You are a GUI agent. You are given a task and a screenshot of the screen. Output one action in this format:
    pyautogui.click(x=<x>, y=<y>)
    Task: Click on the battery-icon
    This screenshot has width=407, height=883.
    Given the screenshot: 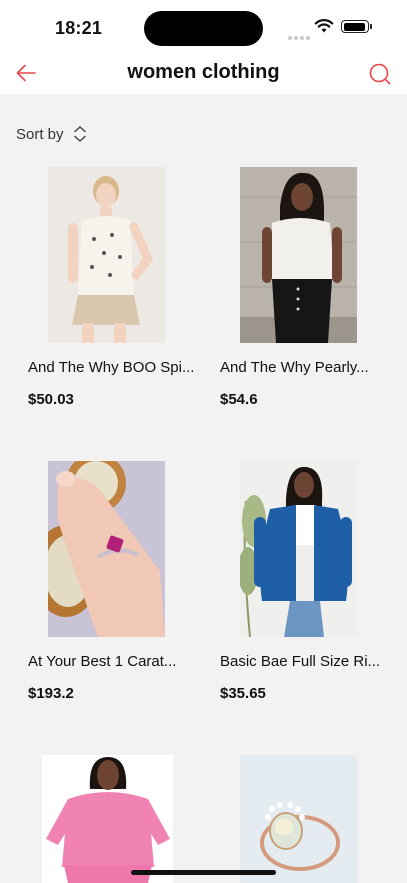 What is the action you would take?
    pyautogui.click(x=356, y=26)
    